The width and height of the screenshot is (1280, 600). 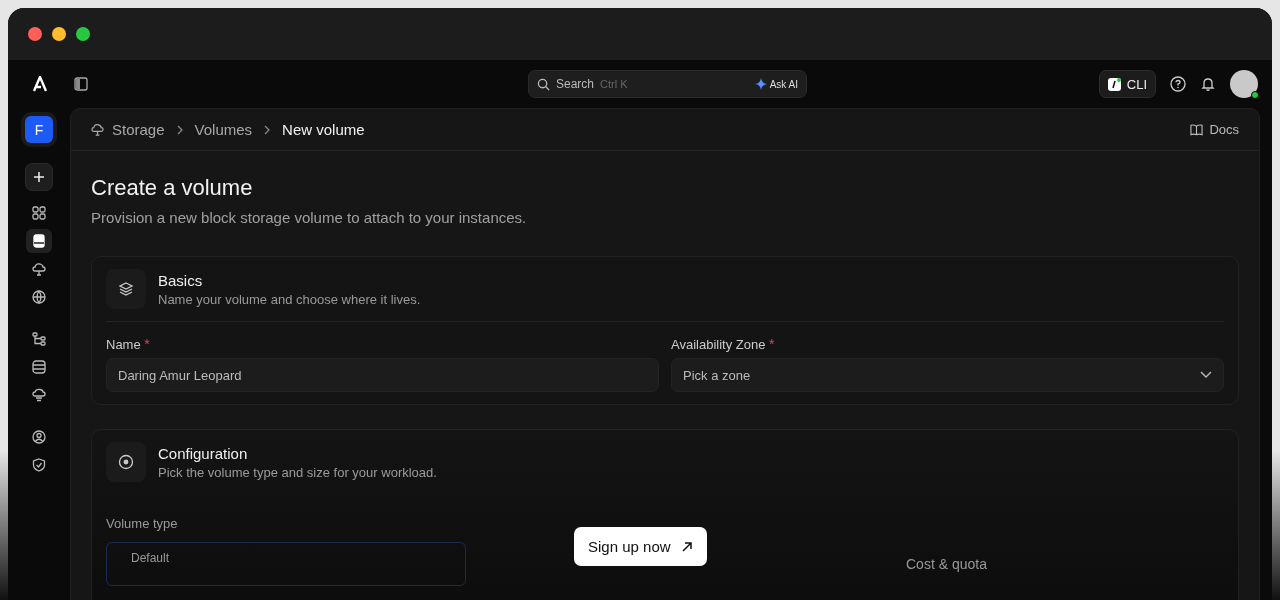 What do you see at coordinates (83, 34) in the screenshot?
I see `maximize-window-icon` at bounding box center [83, 34].